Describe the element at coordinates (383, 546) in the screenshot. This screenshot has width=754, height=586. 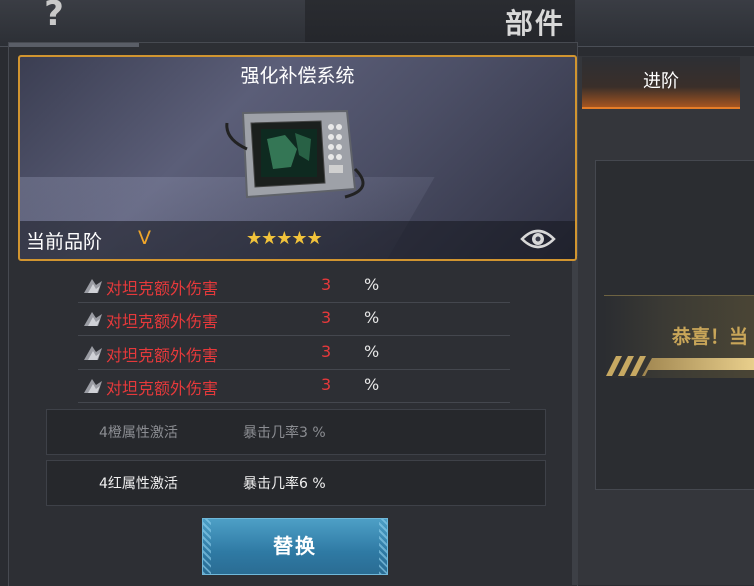
I see `button-hatch-right` at that location.